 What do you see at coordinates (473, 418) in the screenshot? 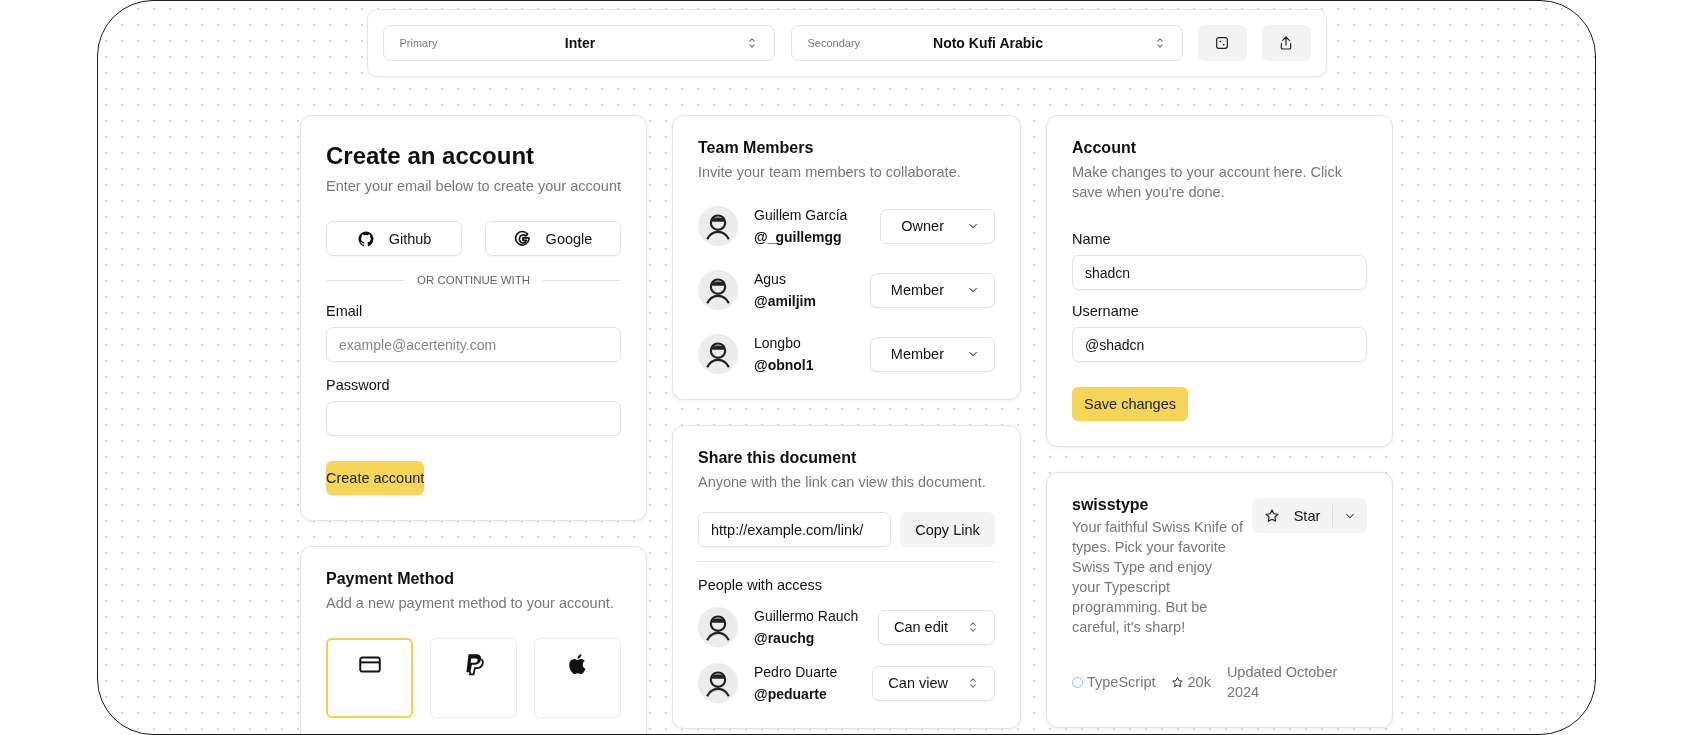
I see `password-field` at bounding box center [473, 418].